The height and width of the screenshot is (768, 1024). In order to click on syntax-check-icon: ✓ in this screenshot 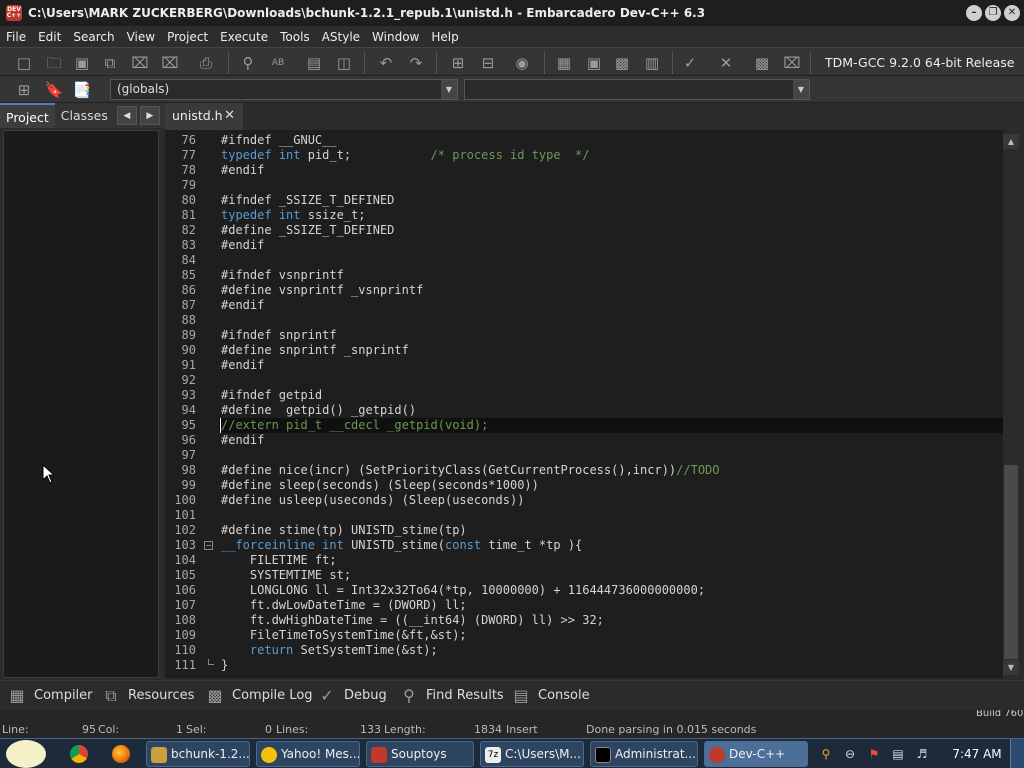, I will do `click(690, 63)`.